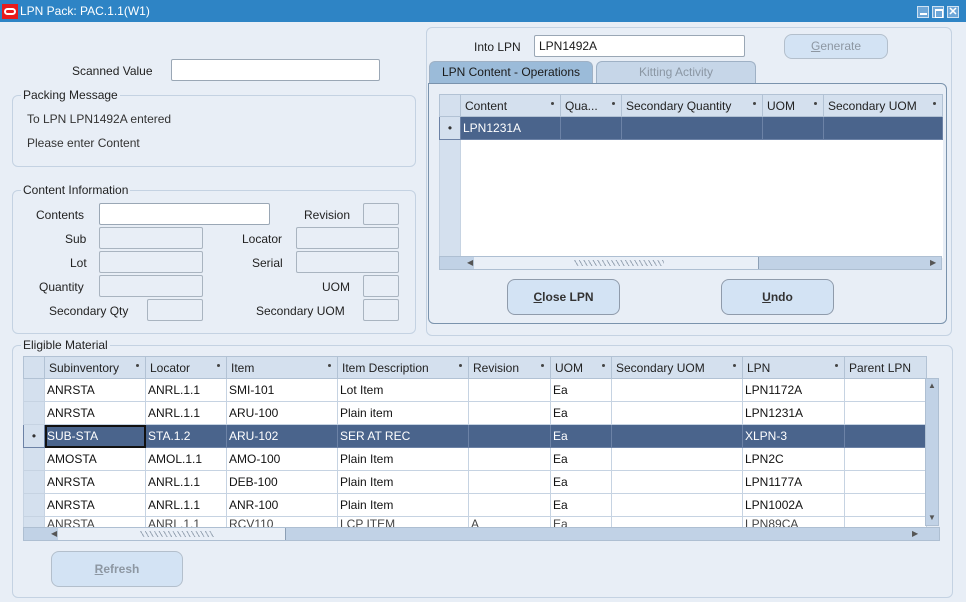  What do you see at coordinates (777, 297) in the screenshot?
I see `undo-button: Undo` at bounding box center [777, 297].